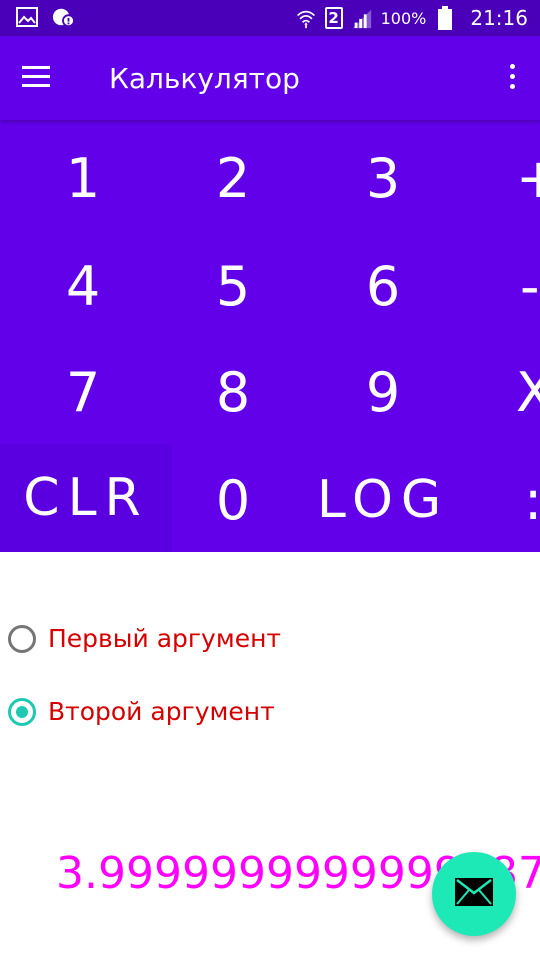  What do you see at coordinates (204, 78) in the screenshot?
I see `page-title: Калькулятор` at bounding box center [204, 78].